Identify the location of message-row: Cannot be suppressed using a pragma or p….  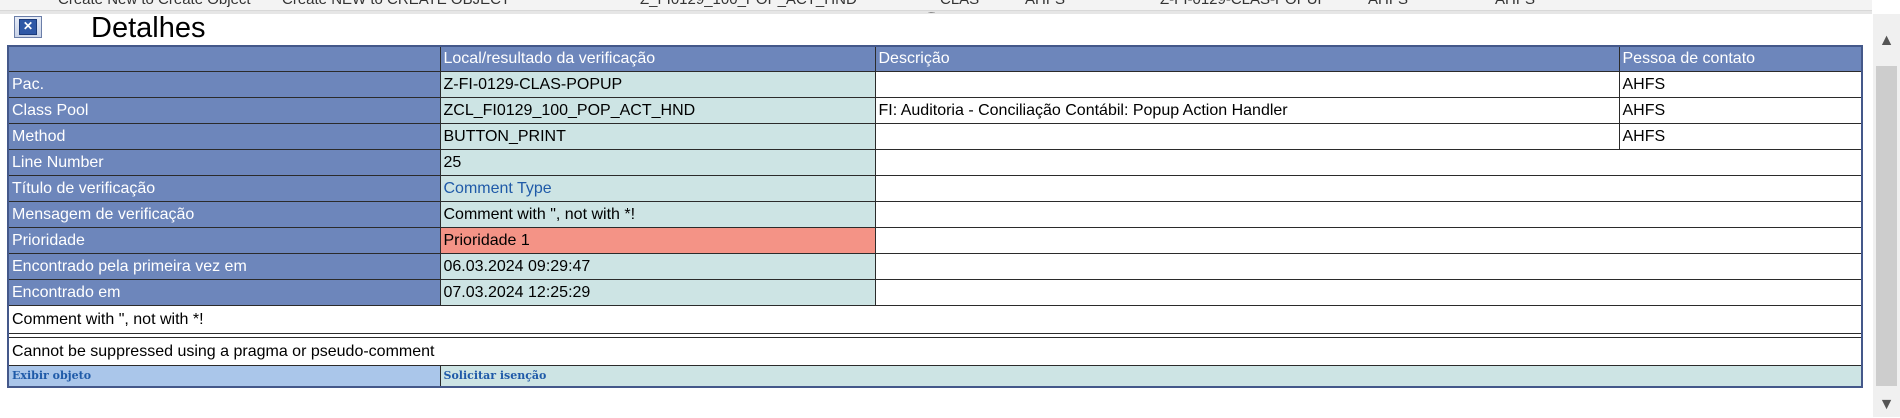
(935, 351).